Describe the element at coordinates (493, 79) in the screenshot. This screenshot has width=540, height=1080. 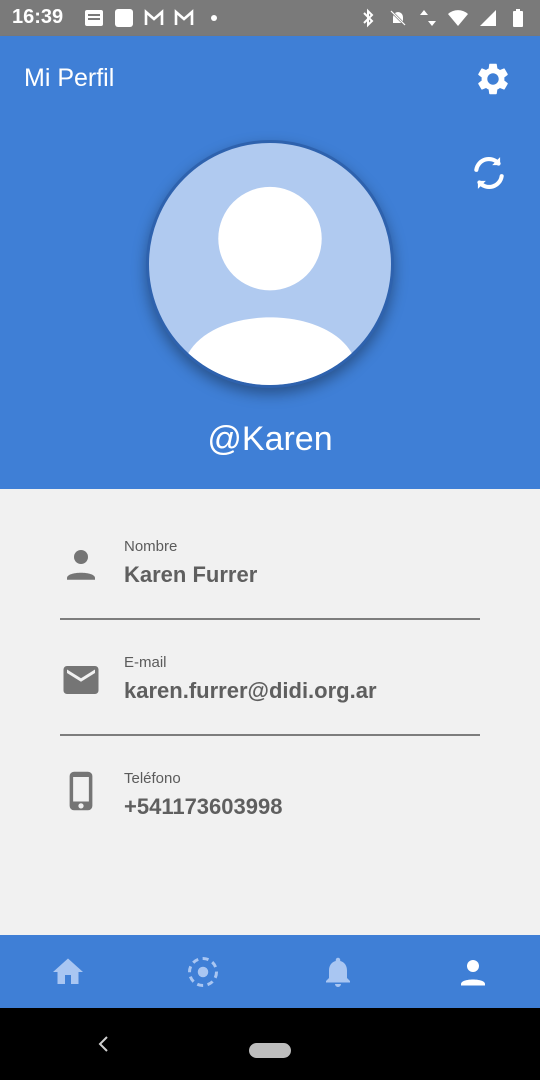
I see `gear-icon` at that location.